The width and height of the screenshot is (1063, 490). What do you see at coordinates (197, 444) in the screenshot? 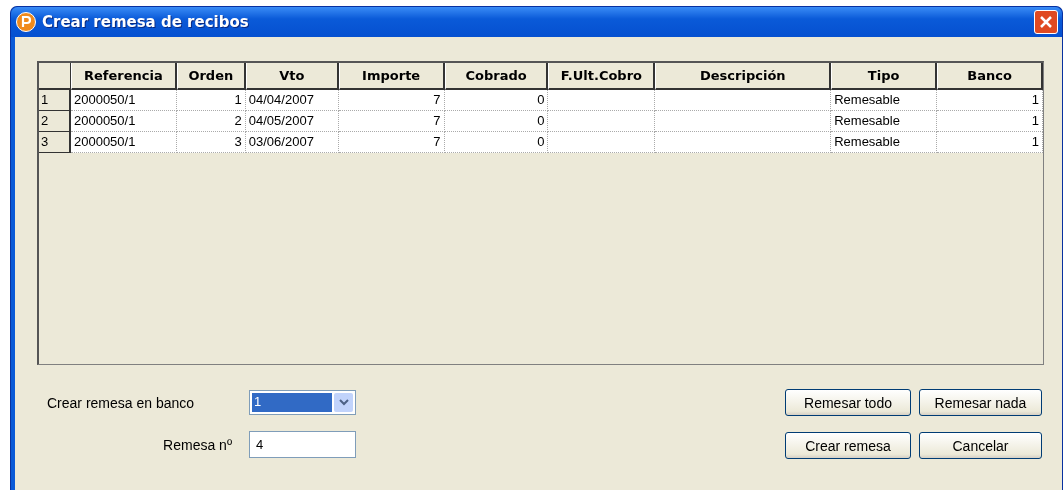
I see `remesa-label: Remesa nº` at bounding box center [197, 444].